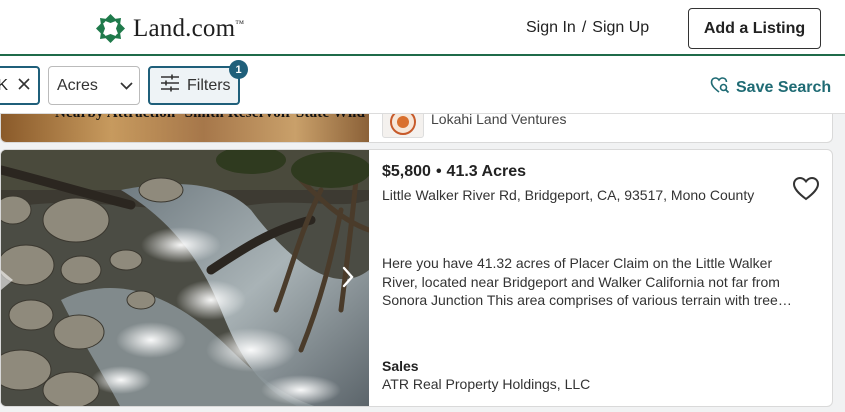 This screenshot has width=845, height=412. I want to click on listing-seller: ATR Real Property Holdings, LLC, so click(486, 384).